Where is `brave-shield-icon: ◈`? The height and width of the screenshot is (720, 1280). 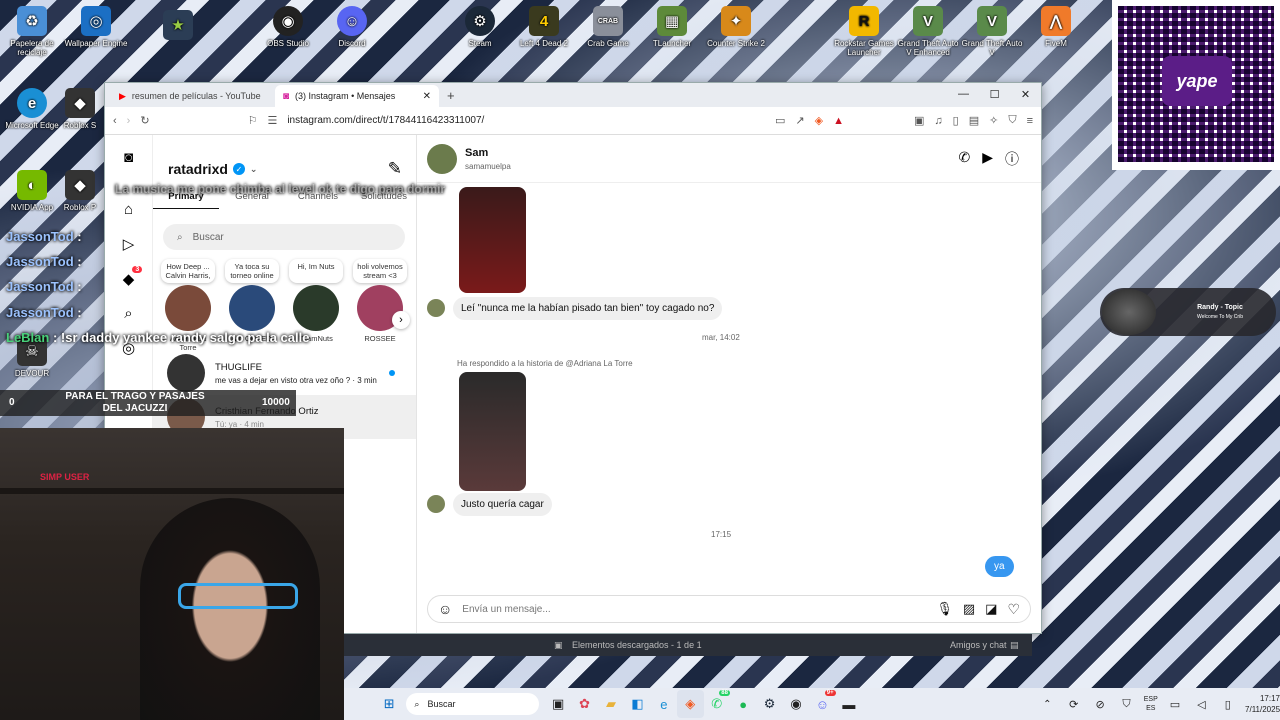
brave-shield-icon: ◈ is located at coordinates (819, 120).